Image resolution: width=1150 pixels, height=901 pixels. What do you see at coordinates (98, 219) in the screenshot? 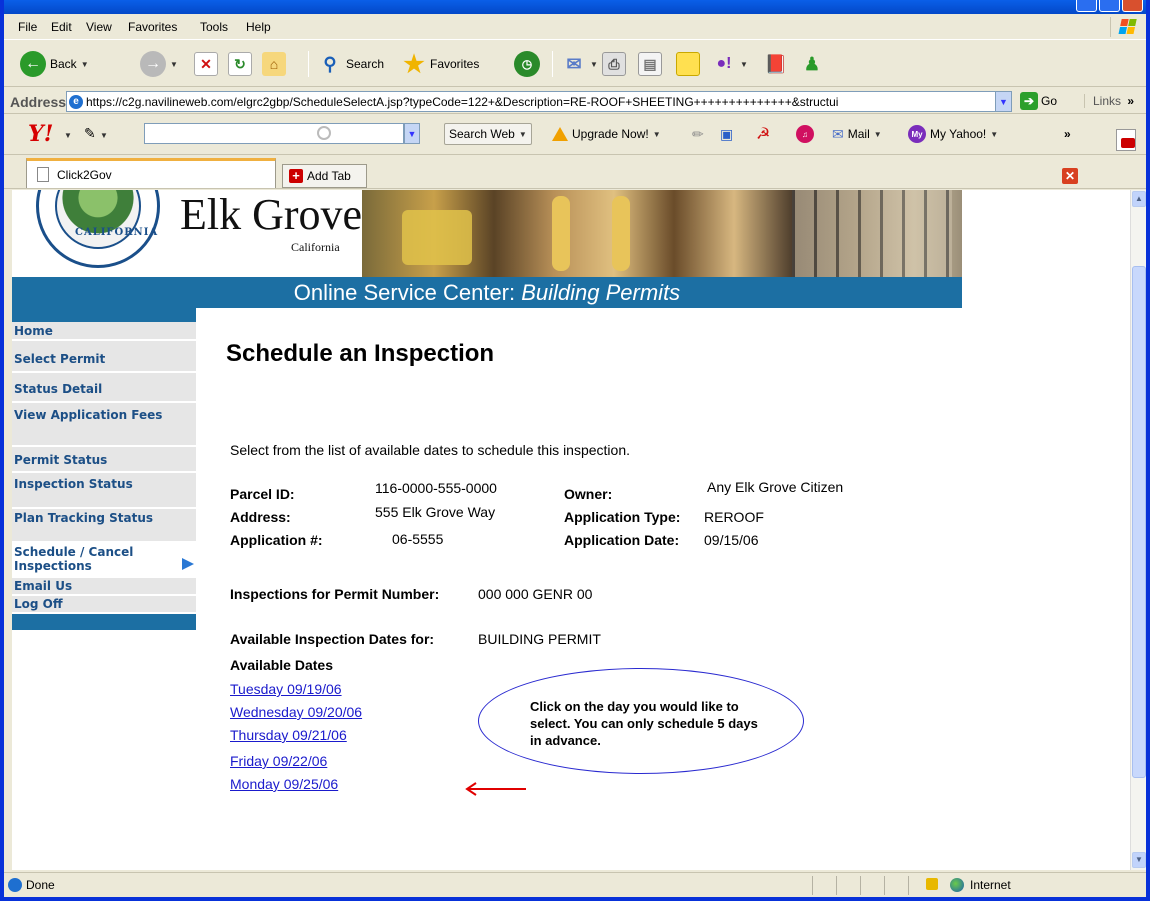
I see `seal-center` at bounding box center [98, 219].